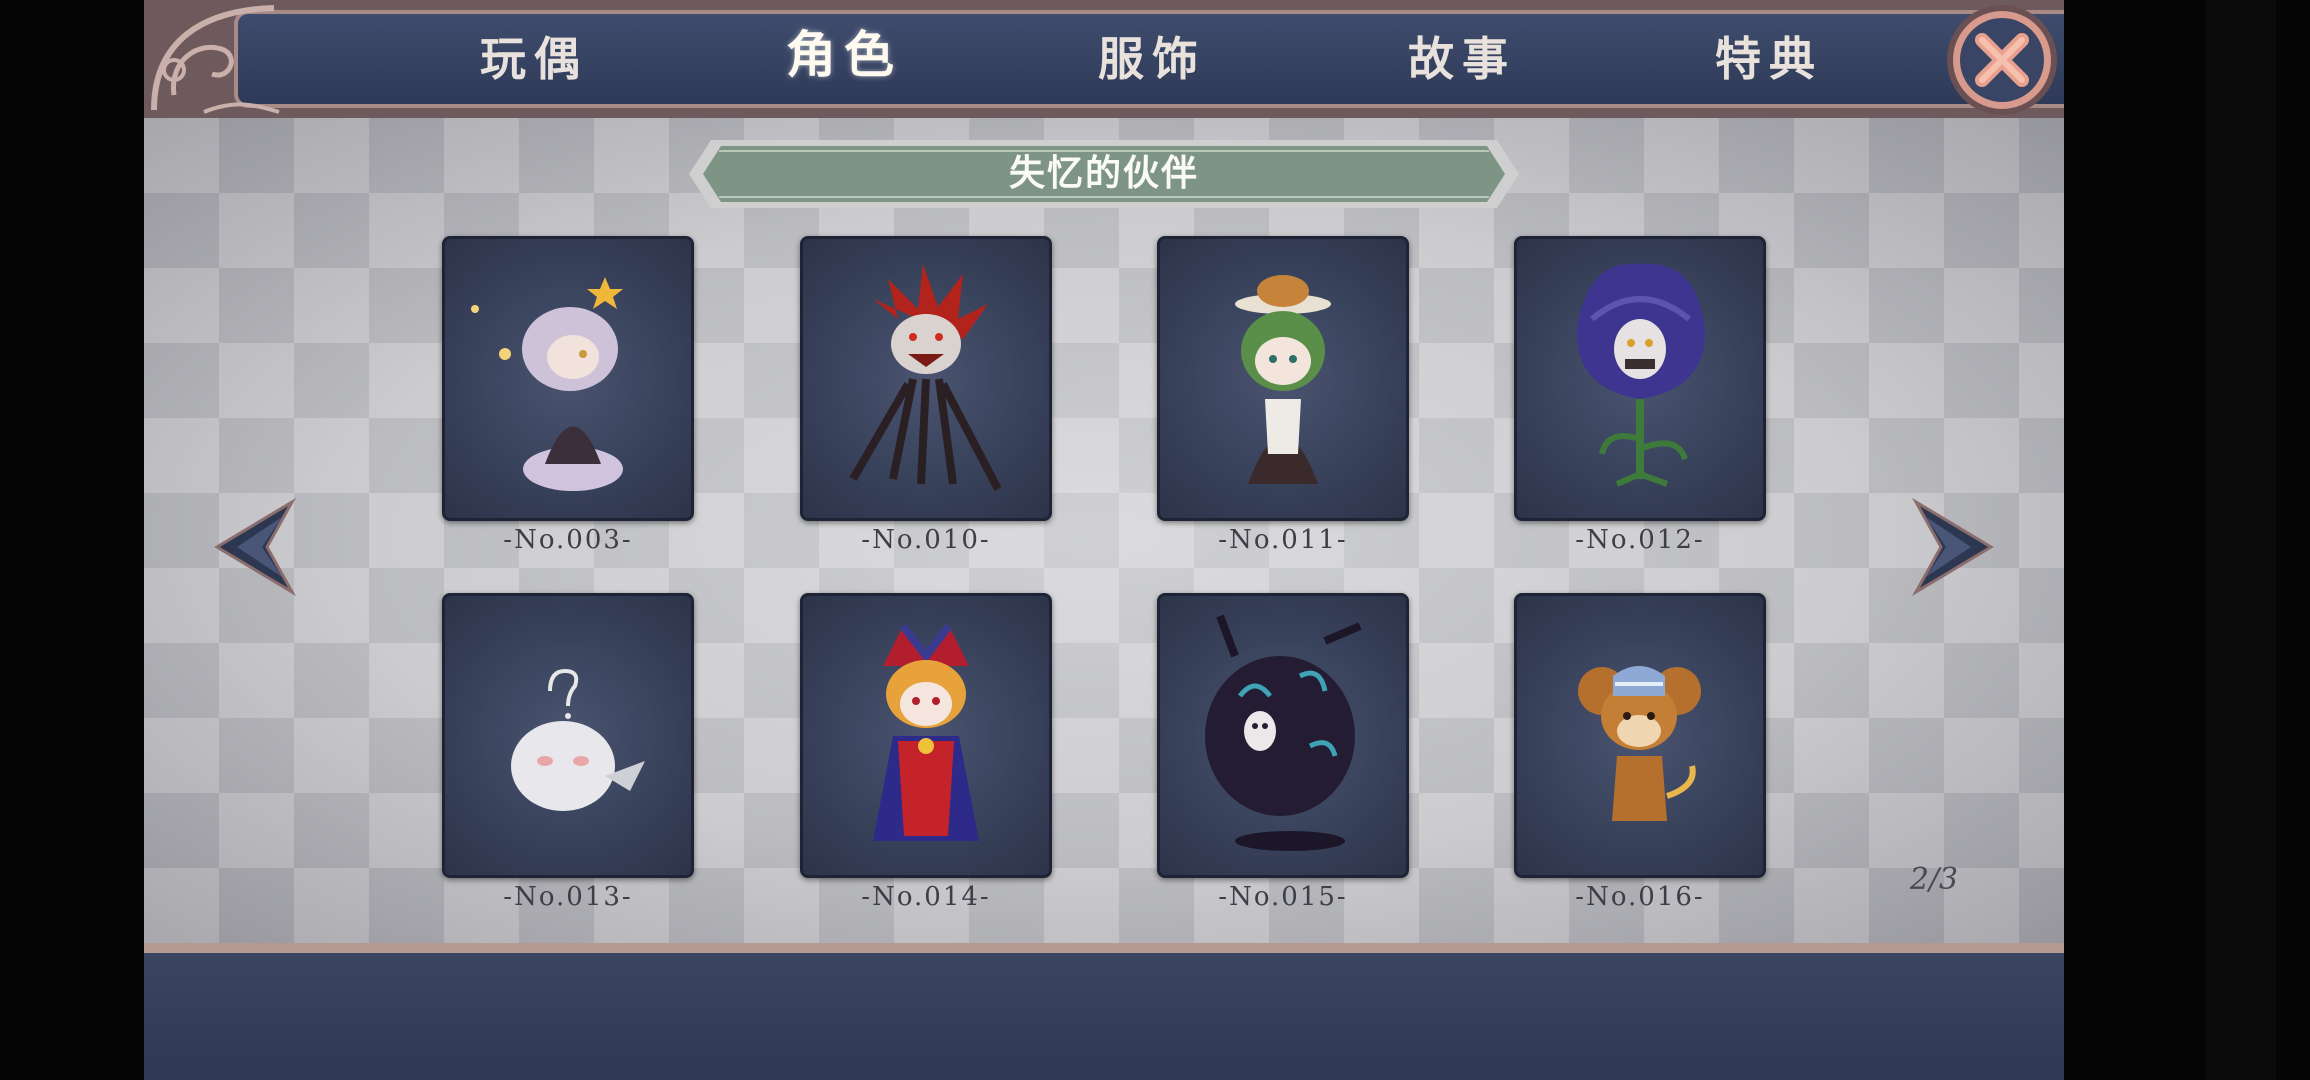  I want to click on tab-characters: 角色, so click(844, 55).